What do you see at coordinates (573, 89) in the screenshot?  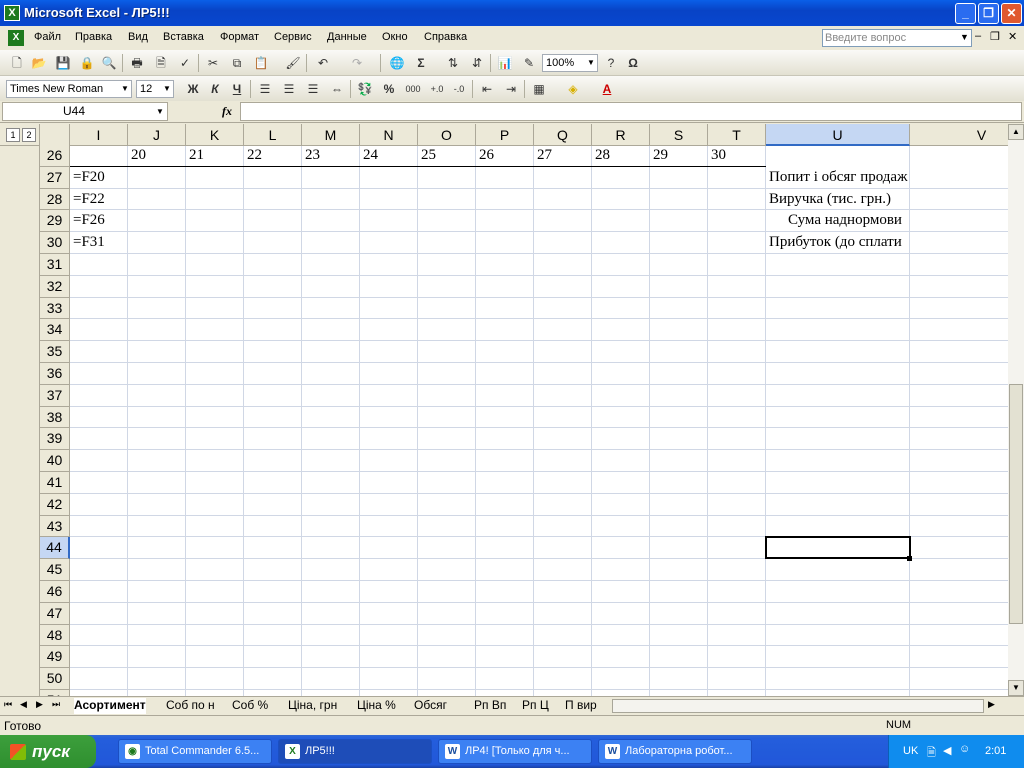 I see `fill-color-icon: ◈` at bounding box center [573, 89].